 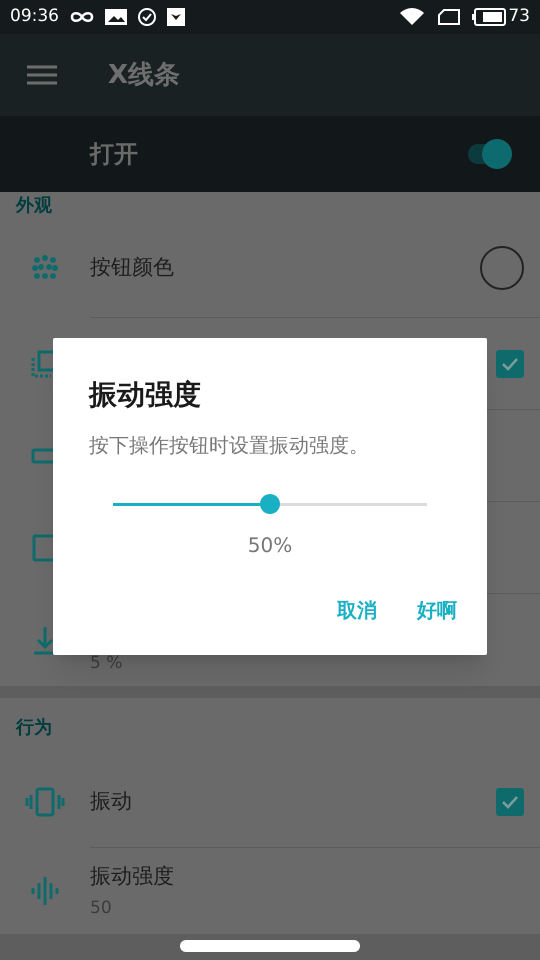 I want to click on dialog-button: 取消, so click(x=357, y=610).